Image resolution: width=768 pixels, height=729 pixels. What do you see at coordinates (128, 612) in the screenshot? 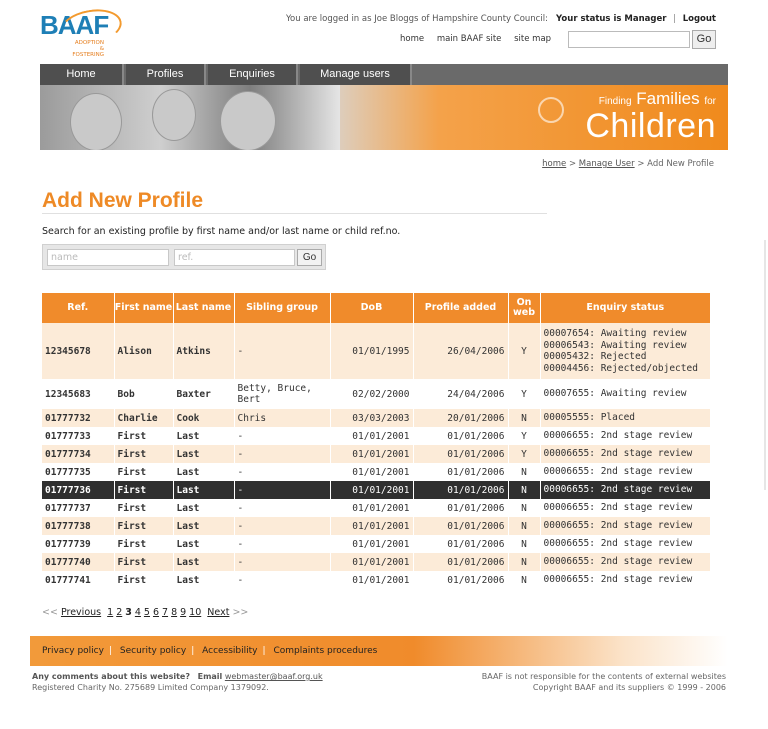
I see `page-link-3: 3` at bounding box center [128, 612].